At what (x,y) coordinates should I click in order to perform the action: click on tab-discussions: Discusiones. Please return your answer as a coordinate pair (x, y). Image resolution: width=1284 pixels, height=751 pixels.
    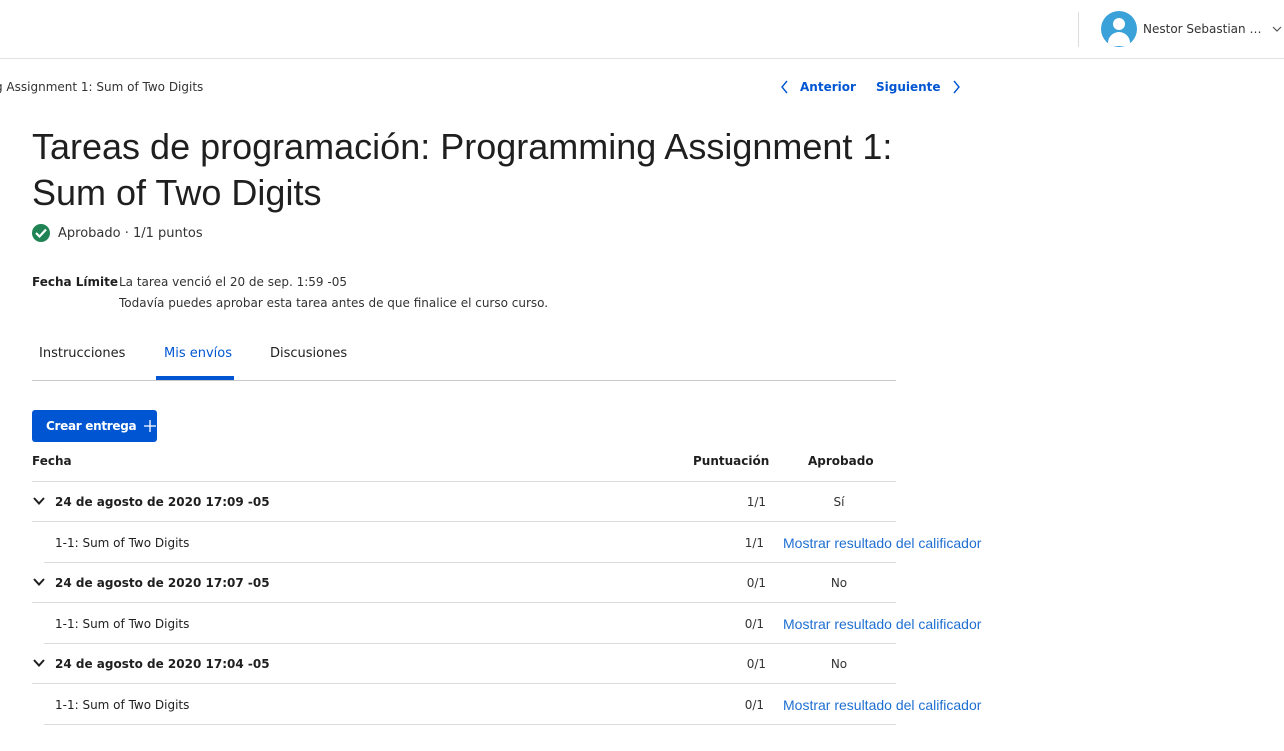
    Looking at the image, I should click on (308, 353).